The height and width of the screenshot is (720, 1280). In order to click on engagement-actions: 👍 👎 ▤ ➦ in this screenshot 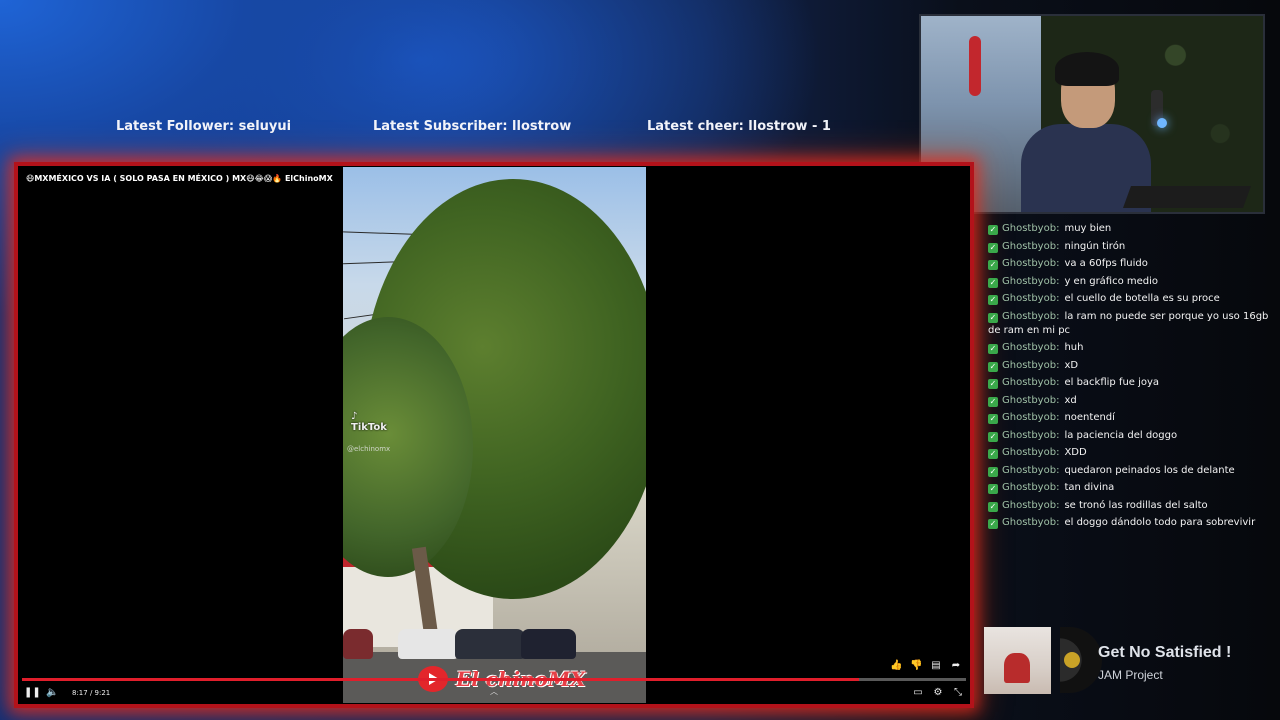, I will do `click(926, 666)`.